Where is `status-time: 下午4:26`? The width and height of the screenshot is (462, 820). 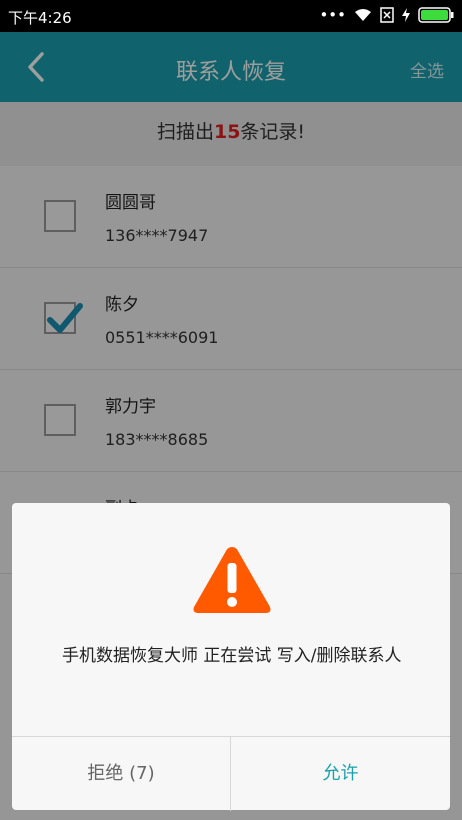
status-time: 下午4:26 is located at coordinates (40, 18).